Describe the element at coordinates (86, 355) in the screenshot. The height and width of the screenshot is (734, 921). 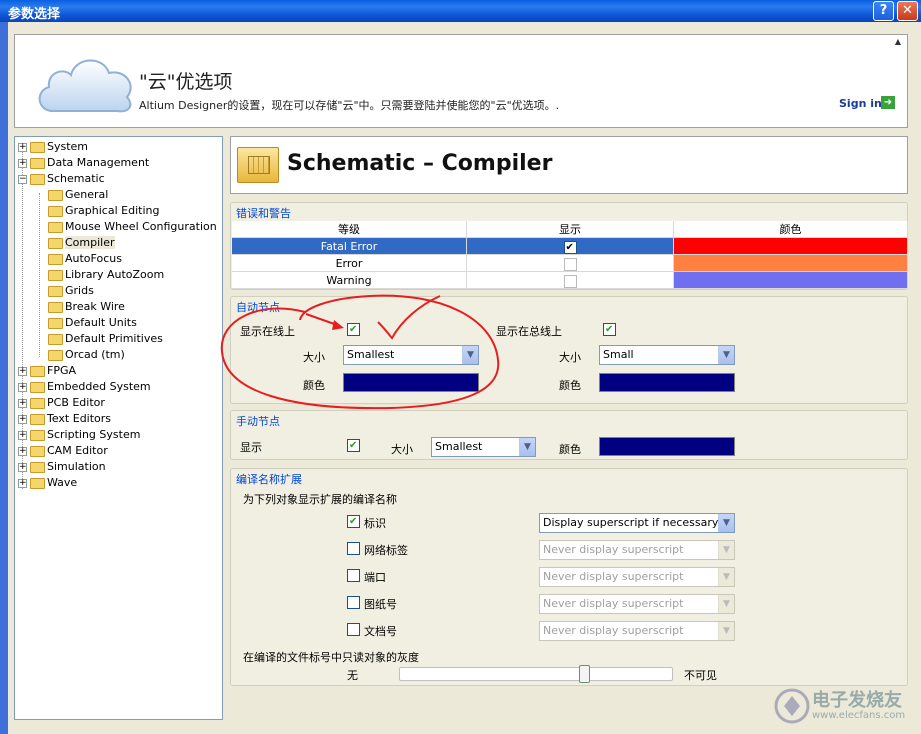
I see `tree-node: Orcad (tm)` at that location.